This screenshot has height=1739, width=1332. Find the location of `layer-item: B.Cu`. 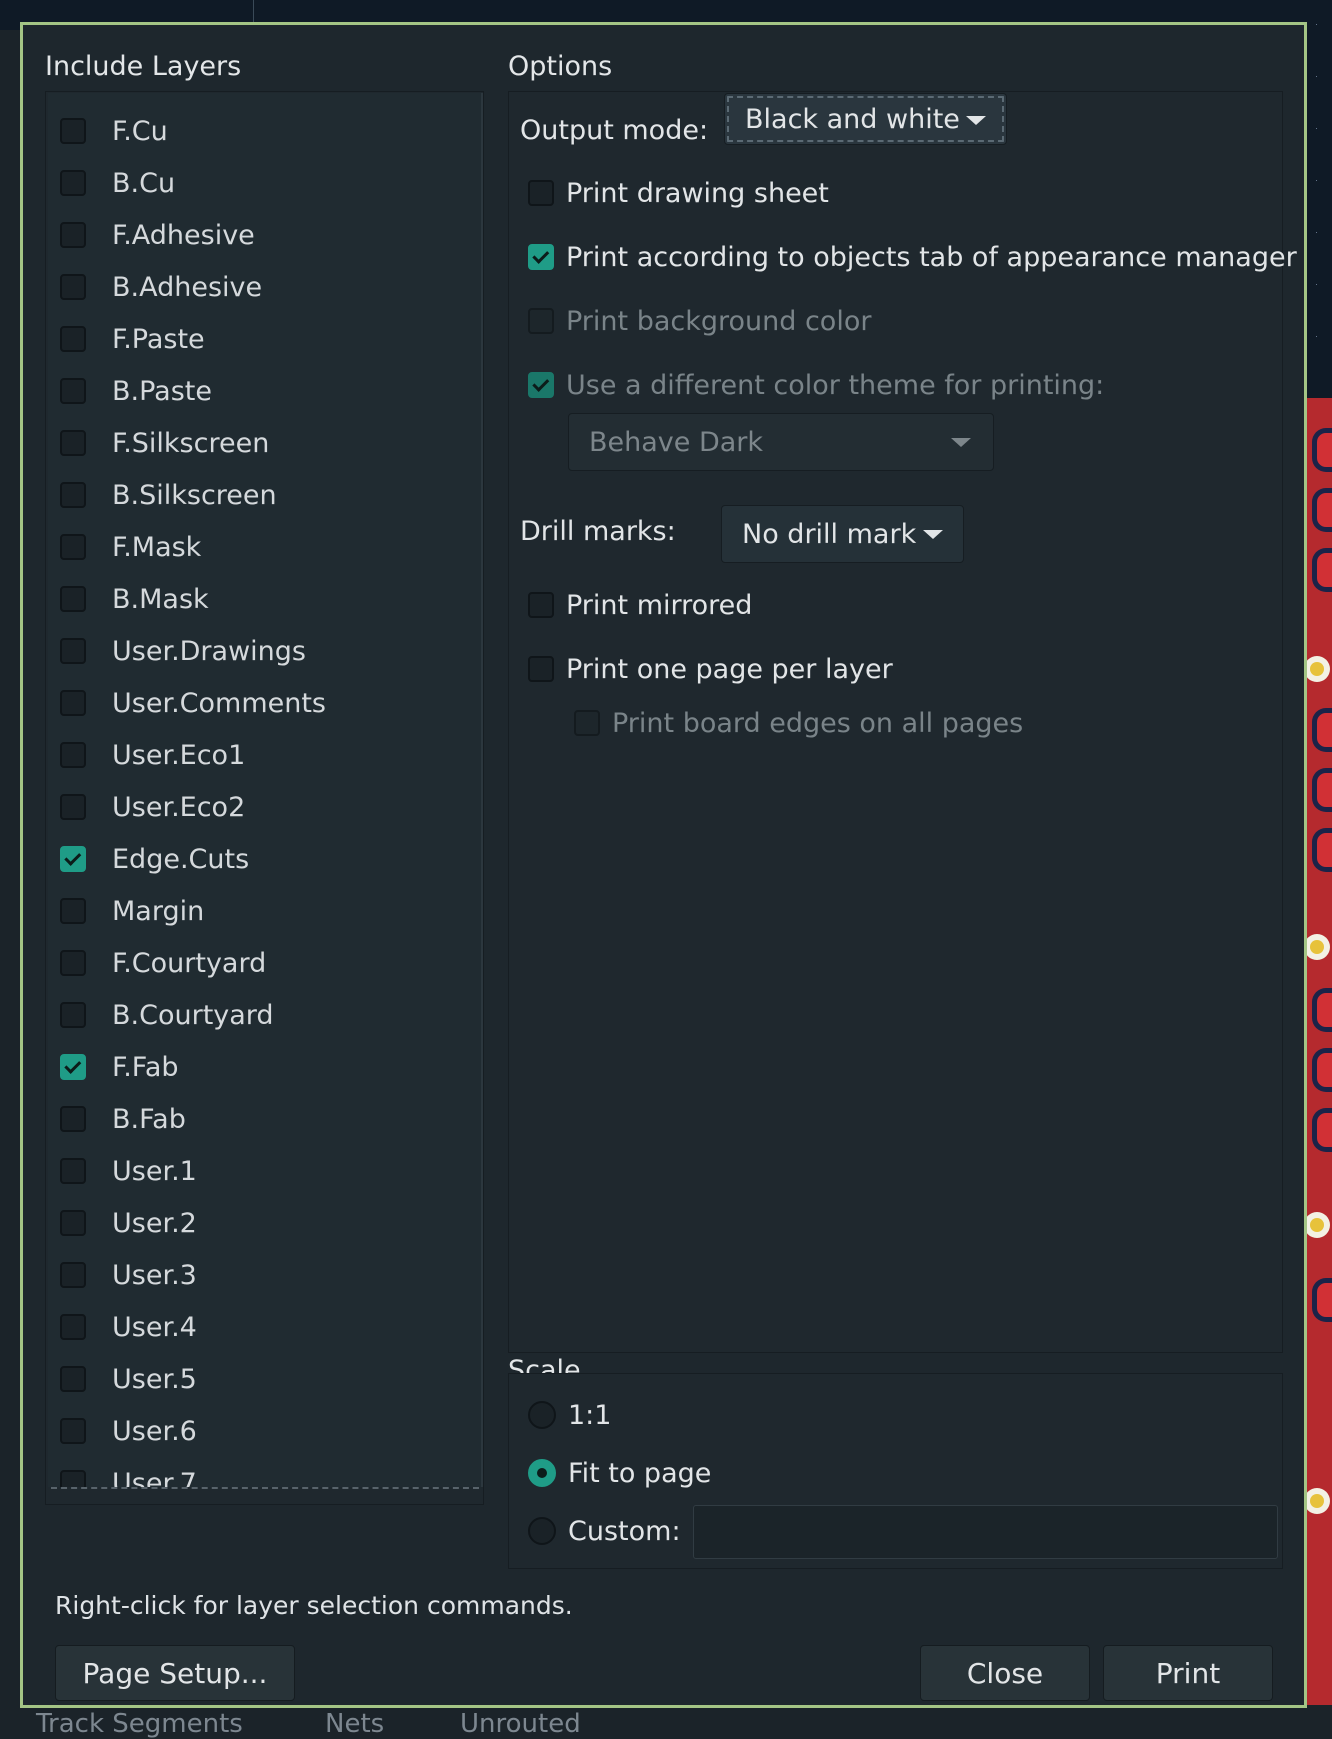

layer-item: B.Cu is located at coordinates (117, 183).